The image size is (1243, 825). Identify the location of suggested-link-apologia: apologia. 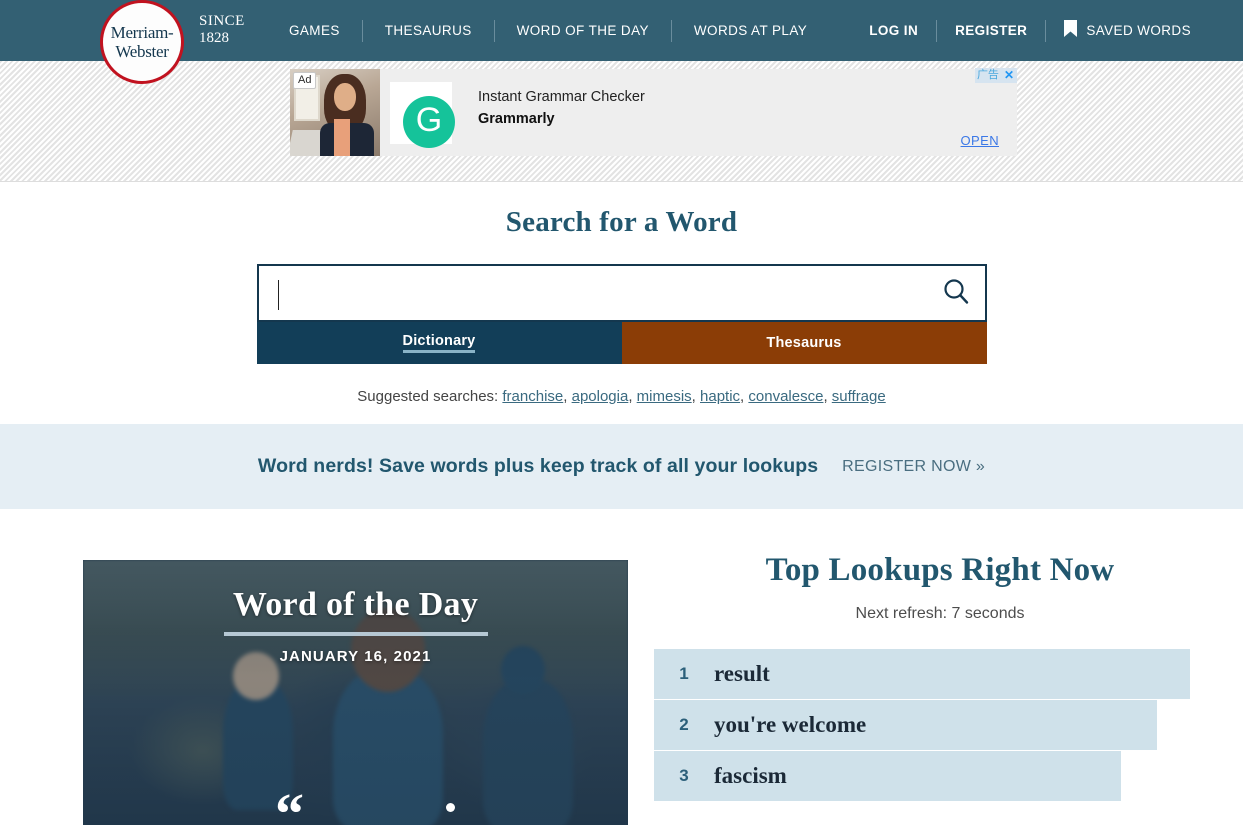
(600, 396).